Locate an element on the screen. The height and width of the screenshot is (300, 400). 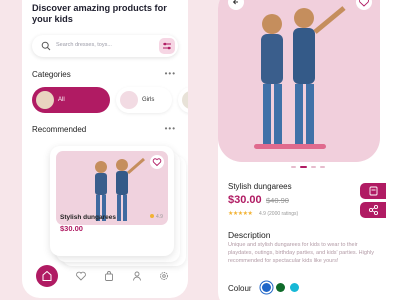
colour-swatch-green is located at coordinates (280, 287).